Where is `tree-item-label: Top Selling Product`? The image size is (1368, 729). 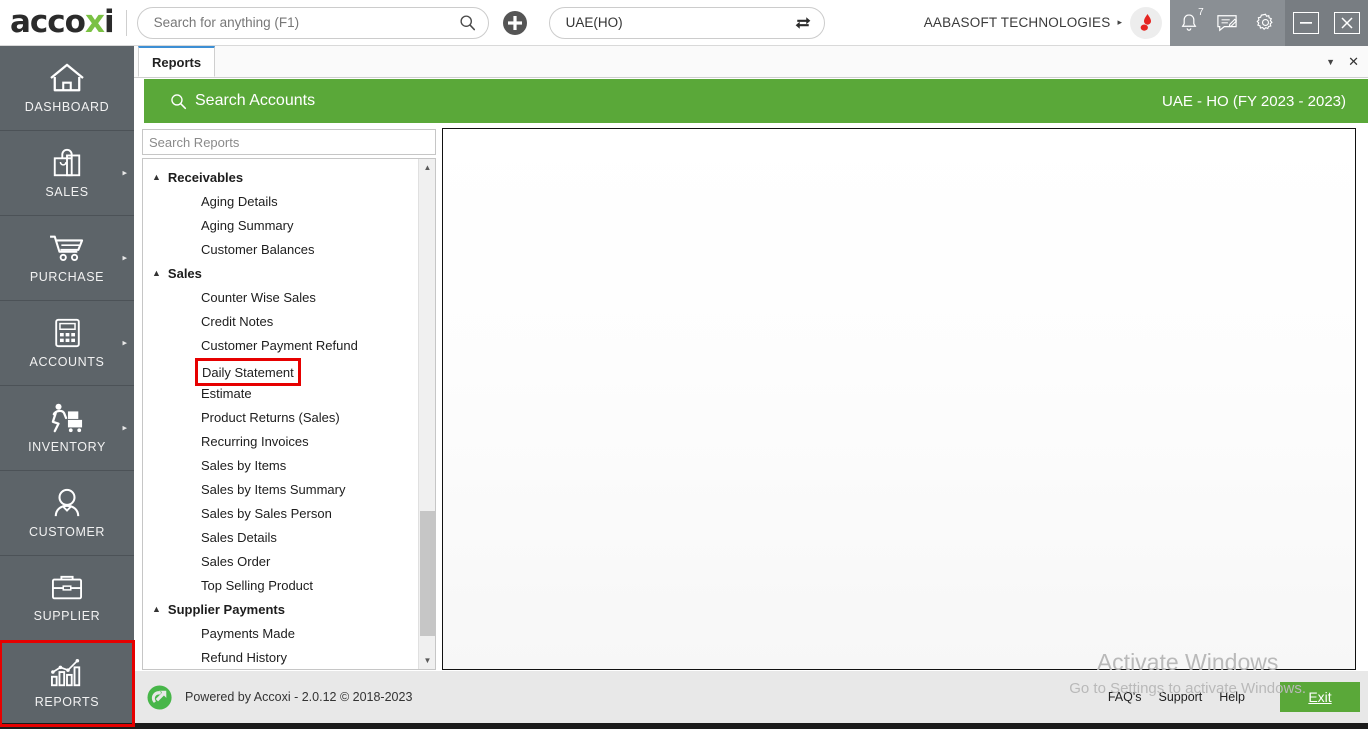 tree-item-label: Top Selling Product is located at coordinates (257, 585).